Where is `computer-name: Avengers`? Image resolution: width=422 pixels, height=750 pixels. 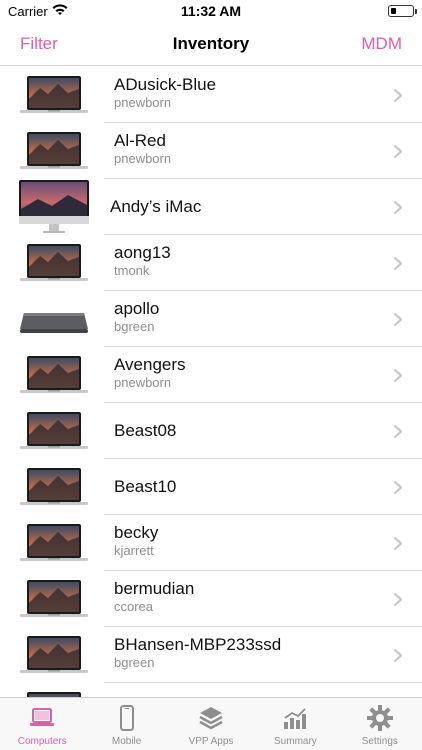
computer-name: Avengers is located at coordinates (150, 364).